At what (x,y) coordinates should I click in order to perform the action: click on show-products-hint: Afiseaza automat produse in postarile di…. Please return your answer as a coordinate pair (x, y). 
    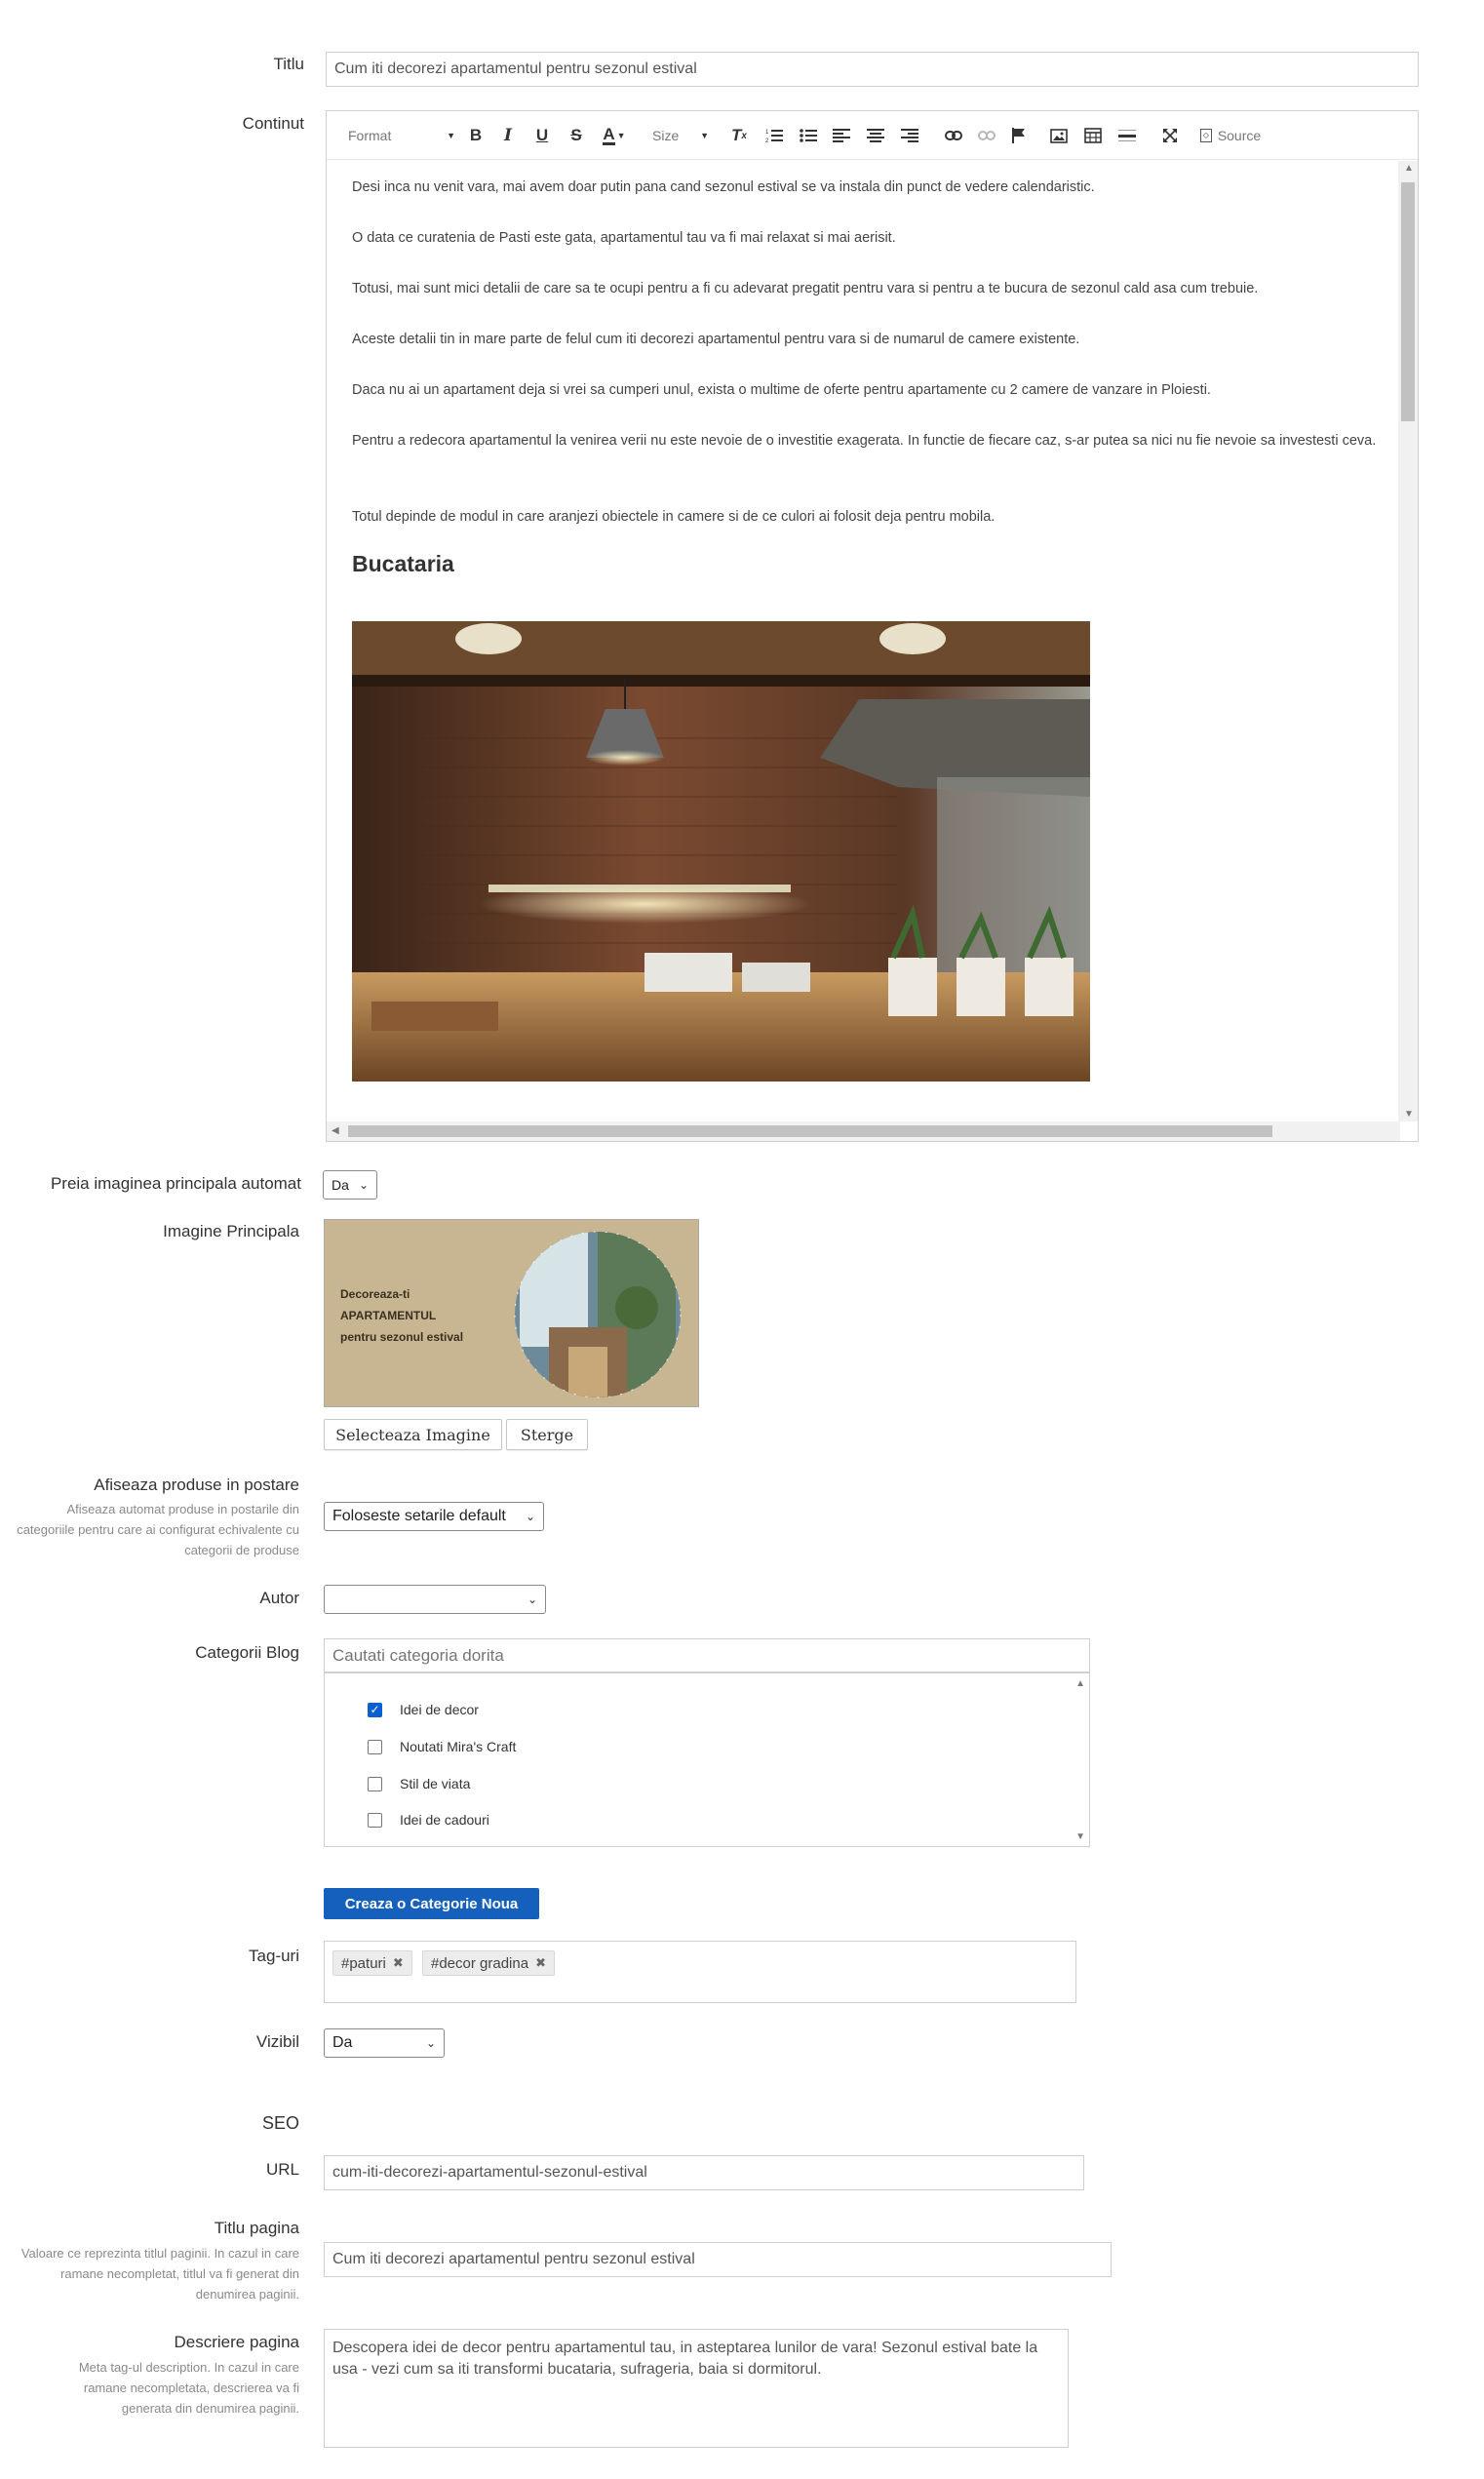
    Looking at the image, I should click on (158, 1529).